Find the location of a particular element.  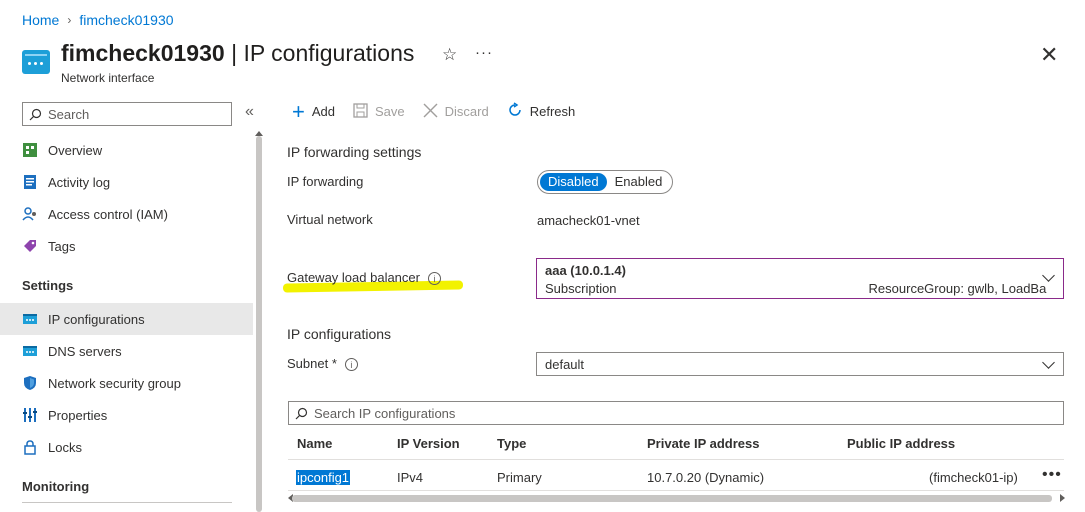

sidebar-item-locks: Locks is located at coordinates (126, 447).